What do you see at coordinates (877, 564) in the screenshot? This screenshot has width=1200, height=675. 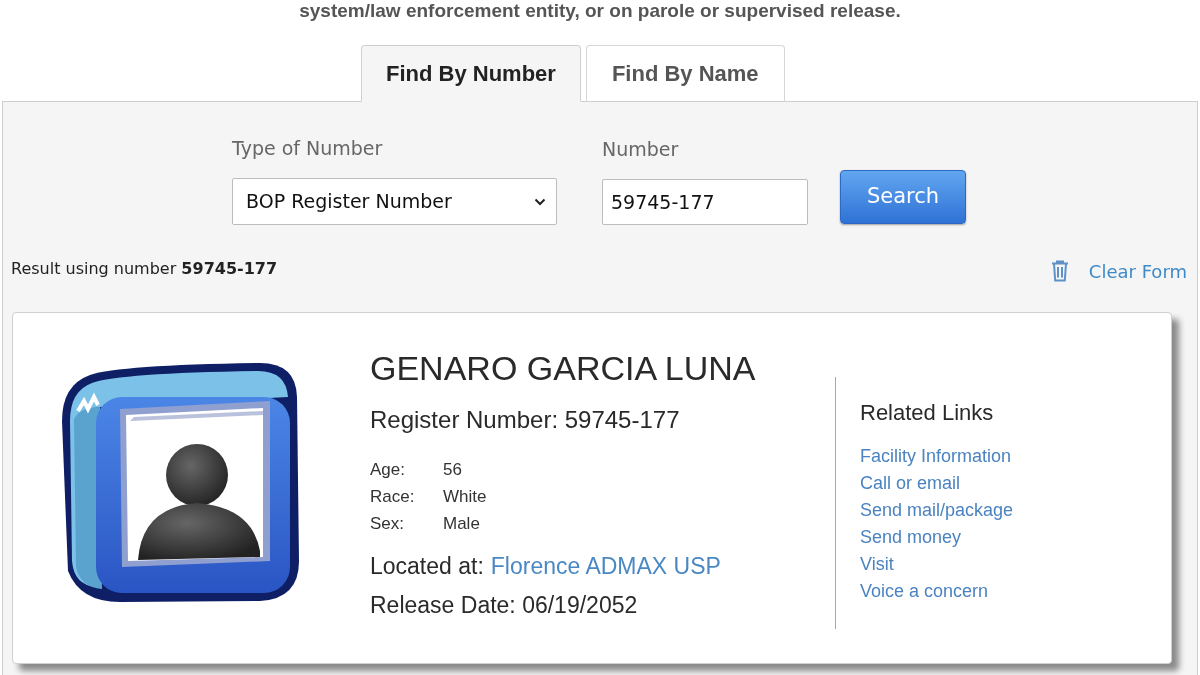 I see `related-link: Visit` at bounding box center [877, 564].